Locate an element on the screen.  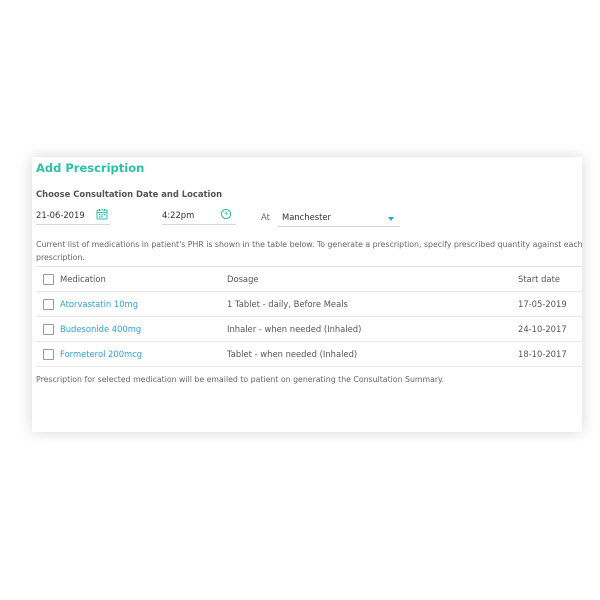
dosage-cell: Inhaler - when needed (Inhaled) is located at coordinates (294, 329).